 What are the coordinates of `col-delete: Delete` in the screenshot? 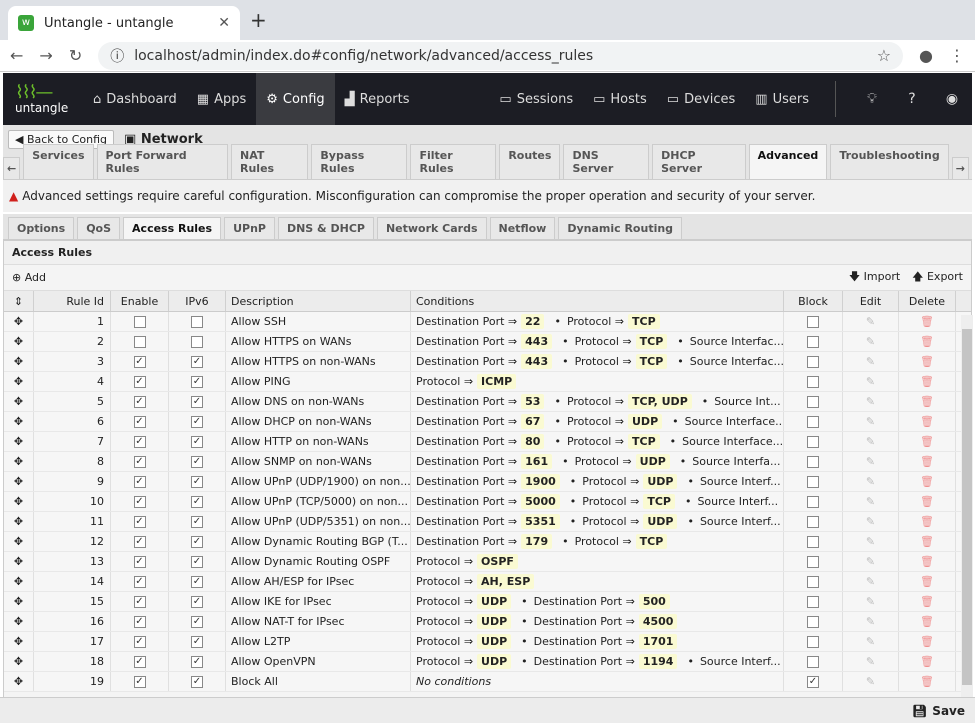 It's located at (927, 301).